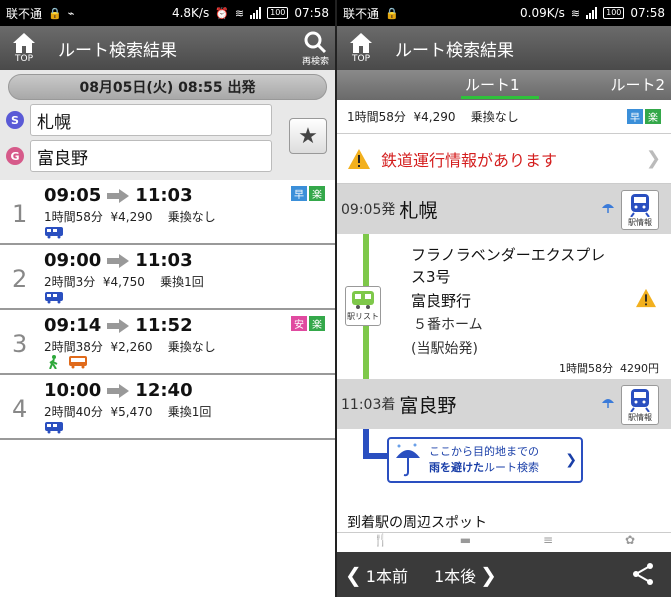  I want to click on shop-icon: ≡, so click(548, 542).